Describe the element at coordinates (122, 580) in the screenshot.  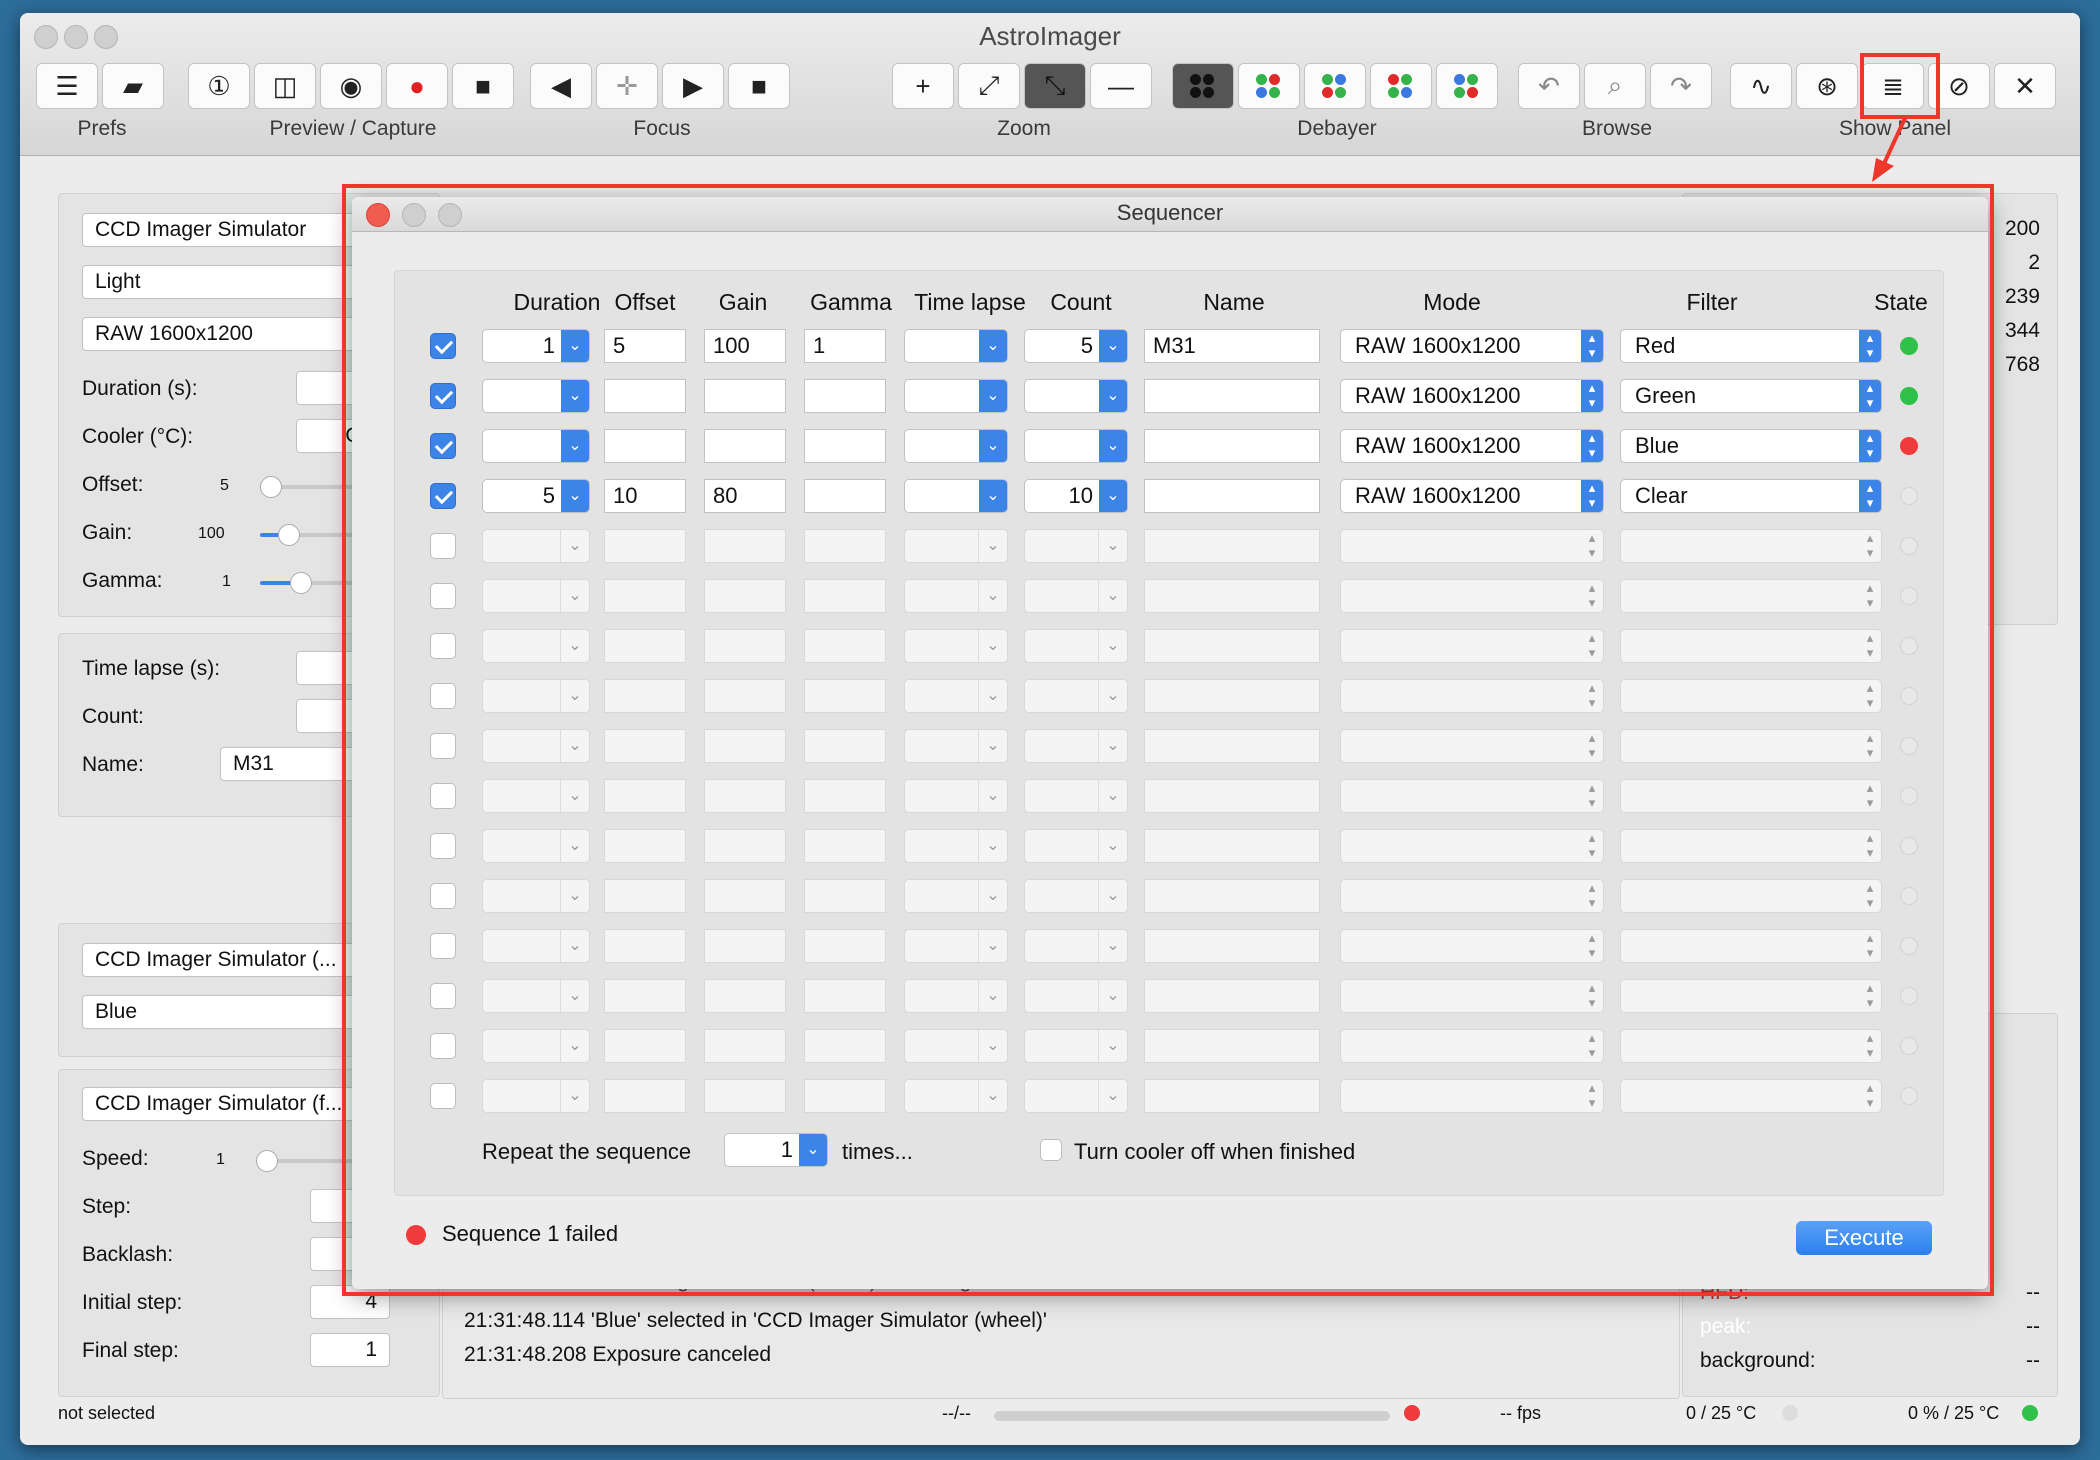
I see `gamma-label: Gamma:` at that location.